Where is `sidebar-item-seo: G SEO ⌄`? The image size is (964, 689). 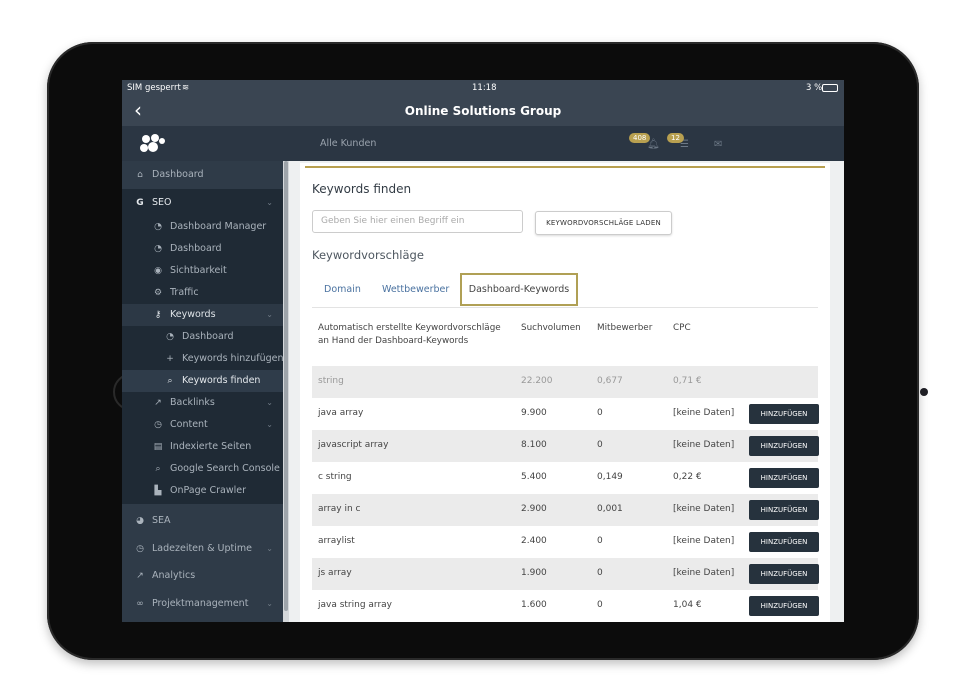
sidebar-item-seo: G SEO ⌄ is located at coordinates (202, 202).